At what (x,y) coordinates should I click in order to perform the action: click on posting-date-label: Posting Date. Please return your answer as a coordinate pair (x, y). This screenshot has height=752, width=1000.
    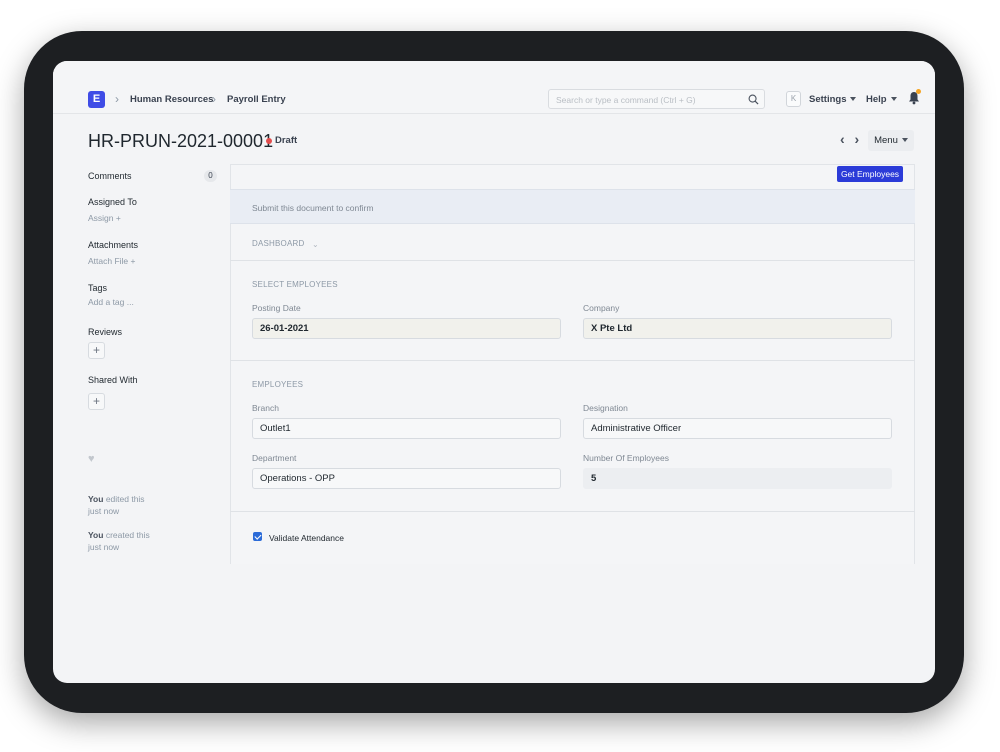
    Looking at the image, I should click on (276, 308).